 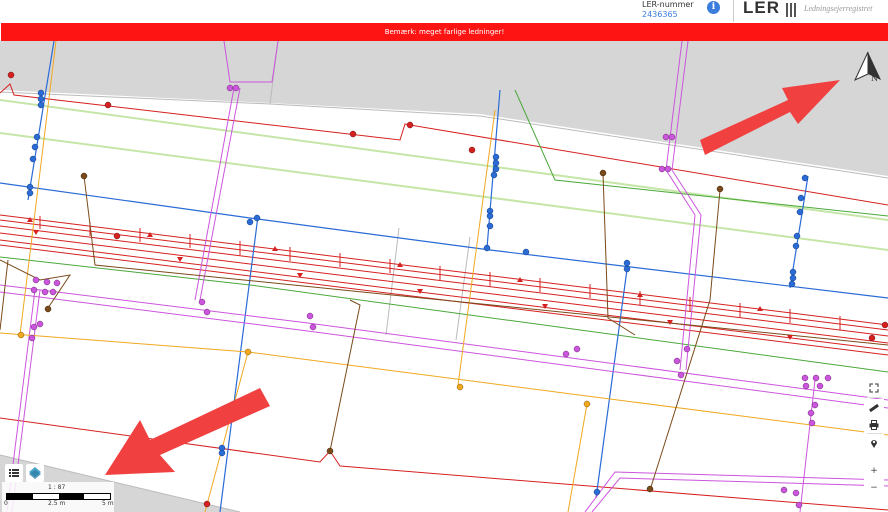 What do you see at coordinates (668, 15) in the screenshot?
I see `ler-number-value: 2436365` at bounding box center [668, 15].